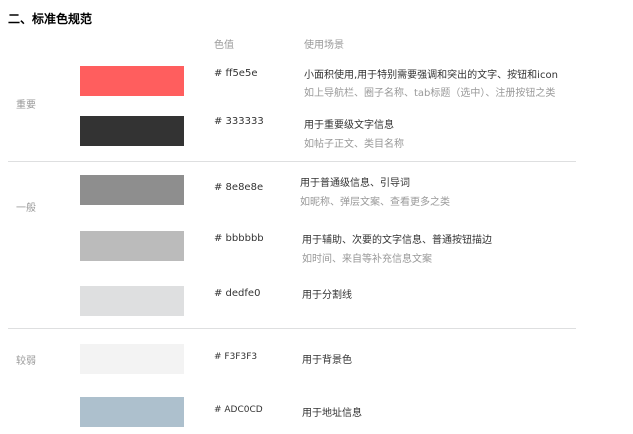  What do you see at coordinates (430, 93) in the screenshot?
I see `color-usage-detail: 如上导航栏、圈子名称、tab标题（选中）、注册按钮之类` at bounding box center [430, 93].